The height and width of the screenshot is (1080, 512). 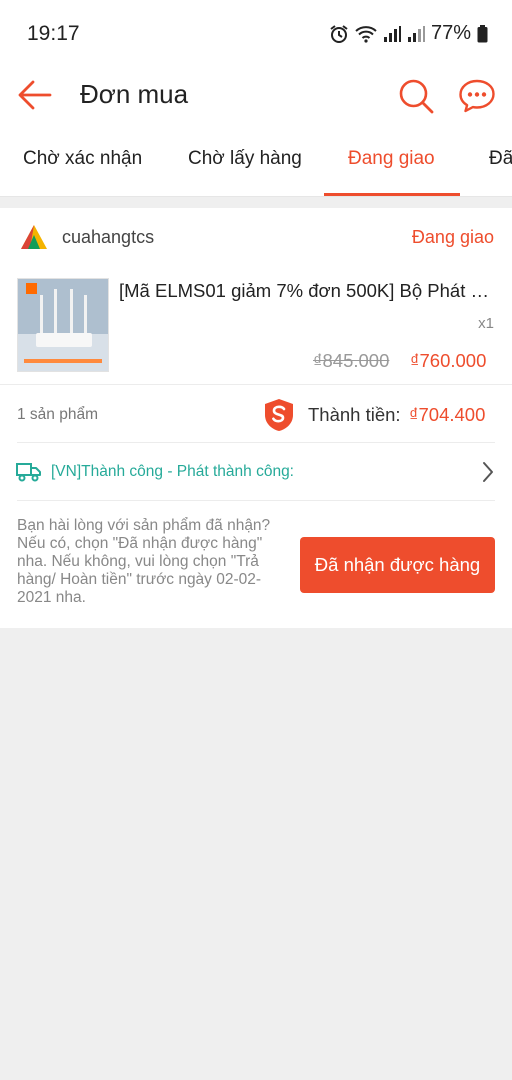 What do you see at coordinates (448, 360) in the screenshot?
I see `sale-price: ₫760.000` at bounding box center [448, 360].